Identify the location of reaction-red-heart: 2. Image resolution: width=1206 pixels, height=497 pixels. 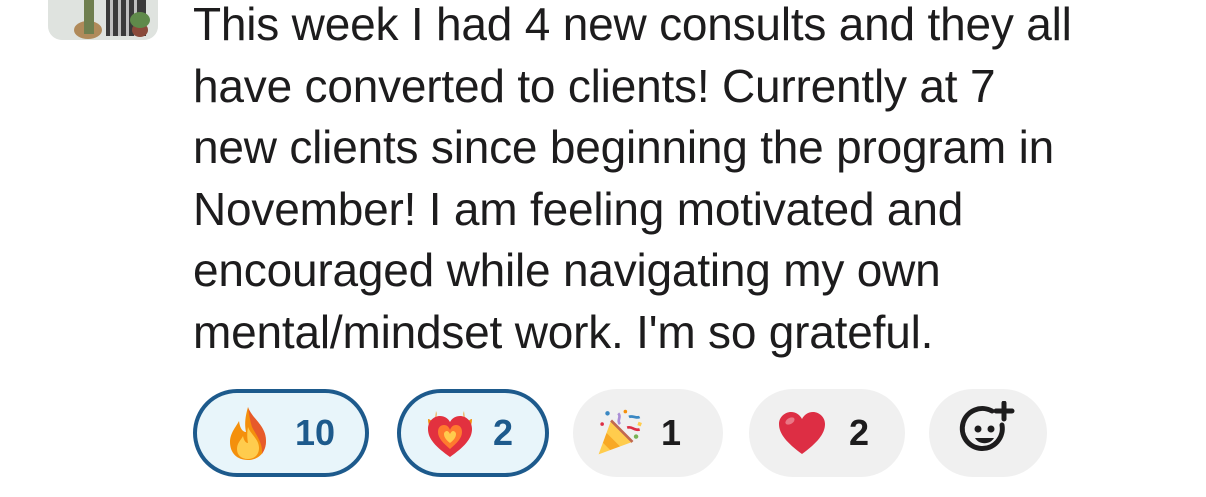
(827, 433).